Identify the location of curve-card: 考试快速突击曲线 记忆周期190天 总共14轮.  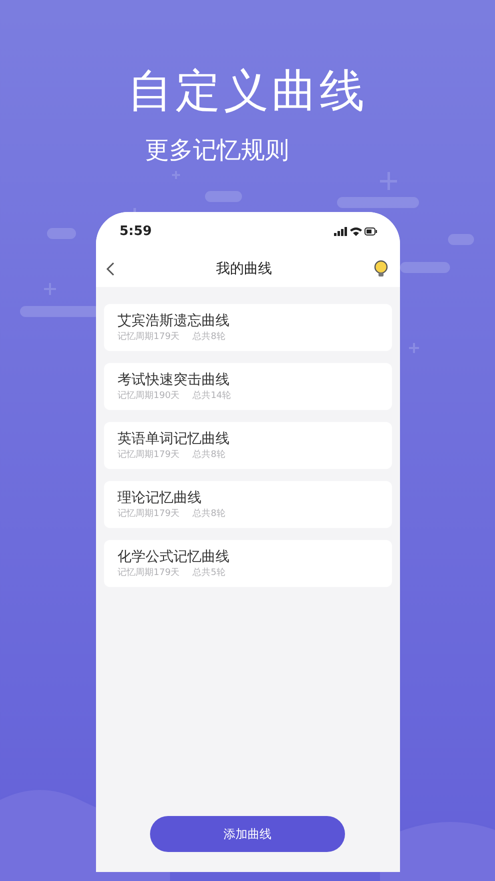
(248, 386).